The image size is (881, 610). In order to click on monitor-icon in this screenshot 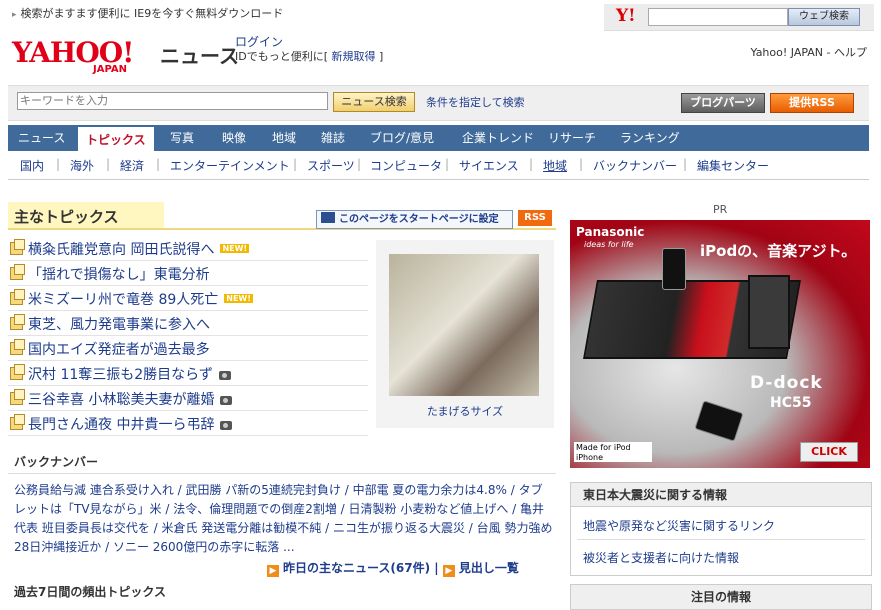, I will do `click(328, 217)`.